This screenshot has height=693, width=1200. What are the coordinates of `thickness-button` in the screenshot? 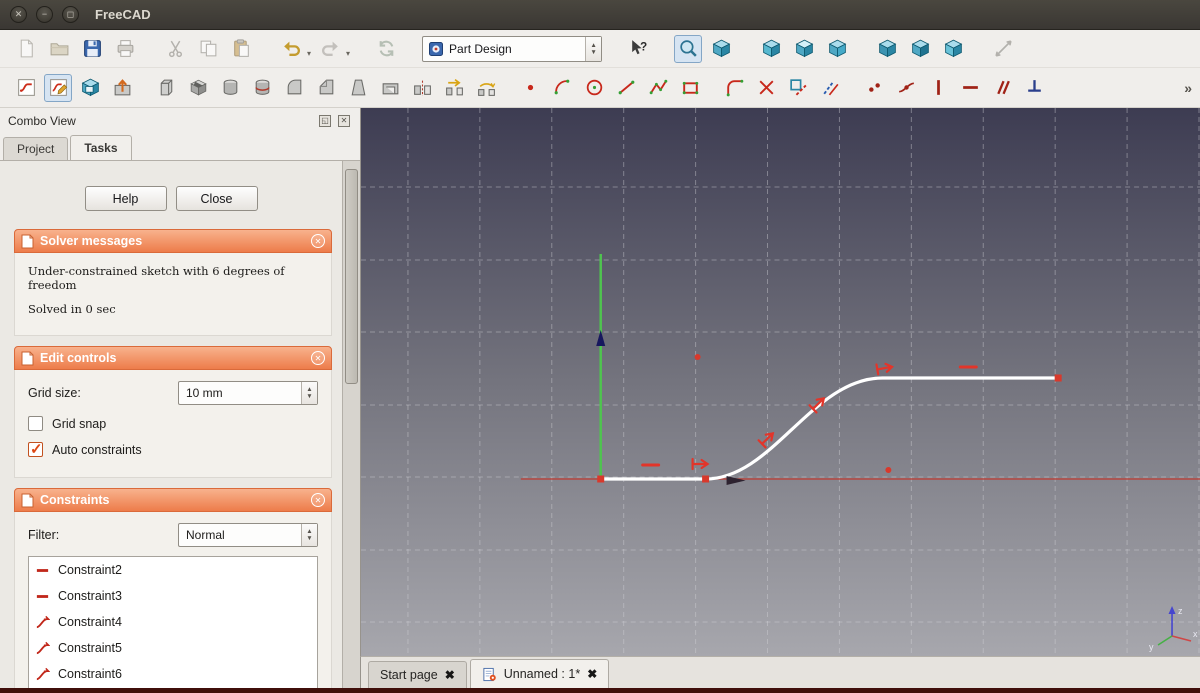 It's located at (390, 88).